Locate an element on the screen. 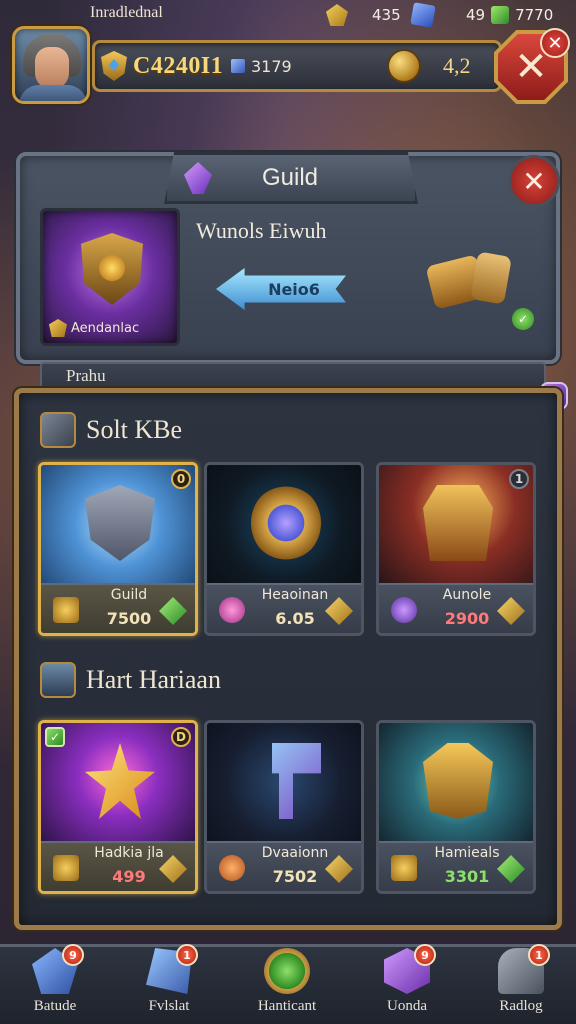 This screenshot has height=1024, width=576. lantern-icon is located at coordinates (458, 781).